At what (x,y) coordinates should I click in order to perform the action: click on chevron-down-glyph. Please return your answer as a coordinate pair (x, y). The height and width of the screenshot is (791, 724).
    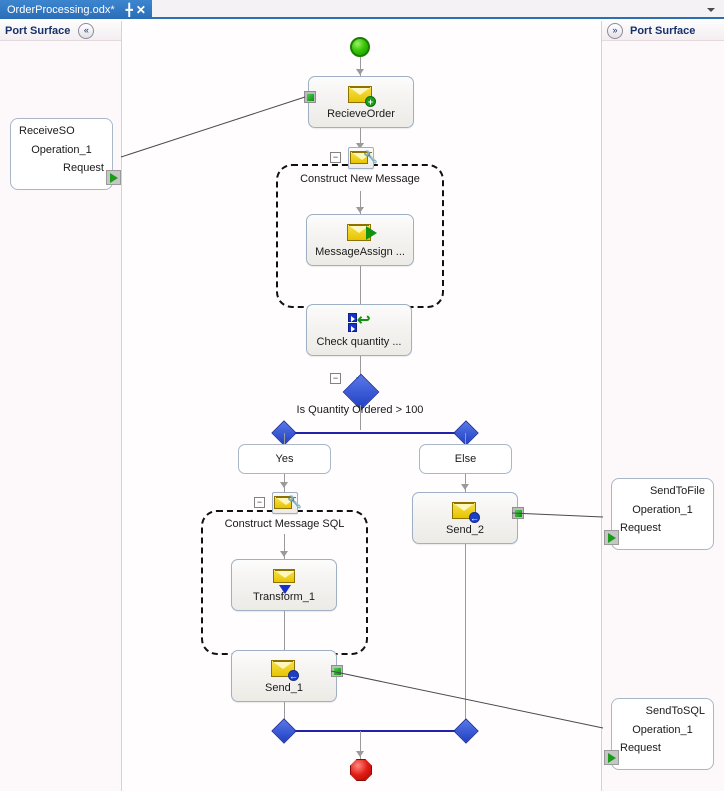
    Looking at the image, I should click on (711, 10).